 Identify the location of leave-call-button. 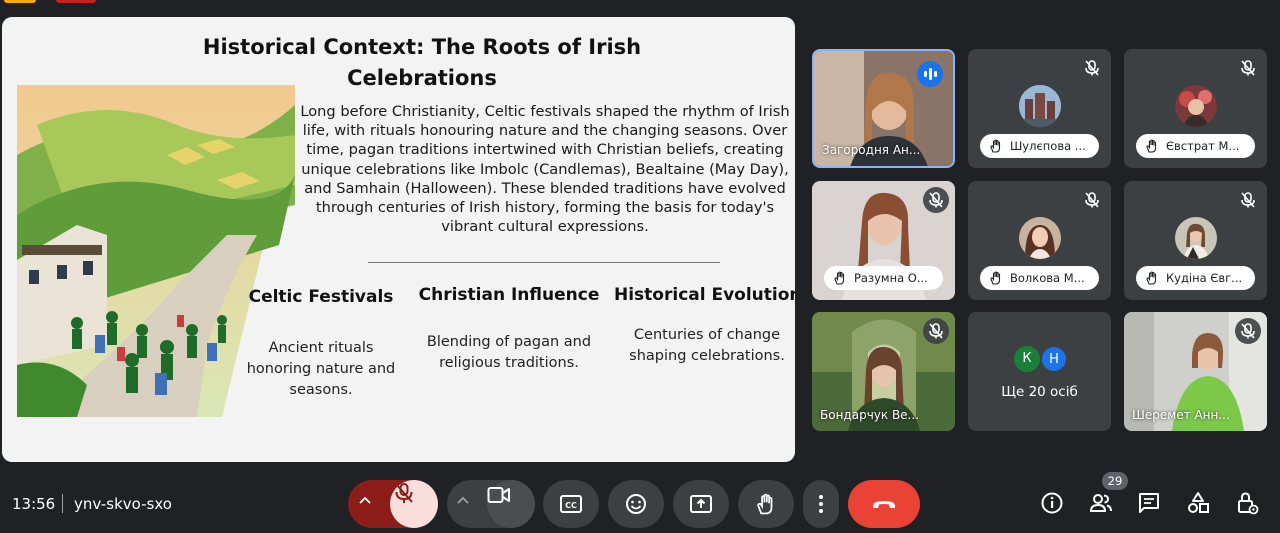
(884, 504).